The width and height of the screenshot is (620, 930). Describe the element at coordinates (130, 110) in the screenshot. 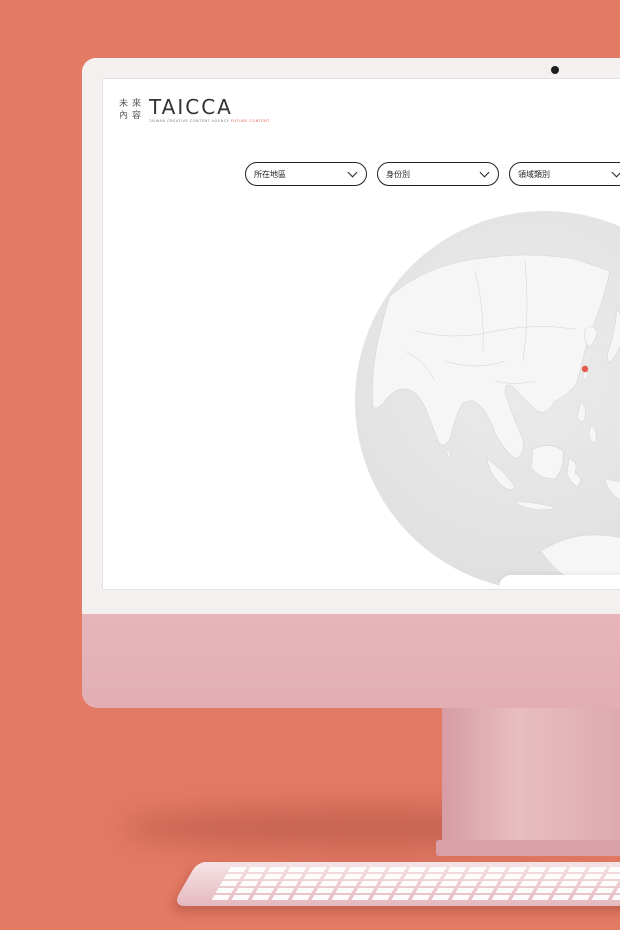

I see `logo-cjk-mark: 未 來 內 容` at that location.